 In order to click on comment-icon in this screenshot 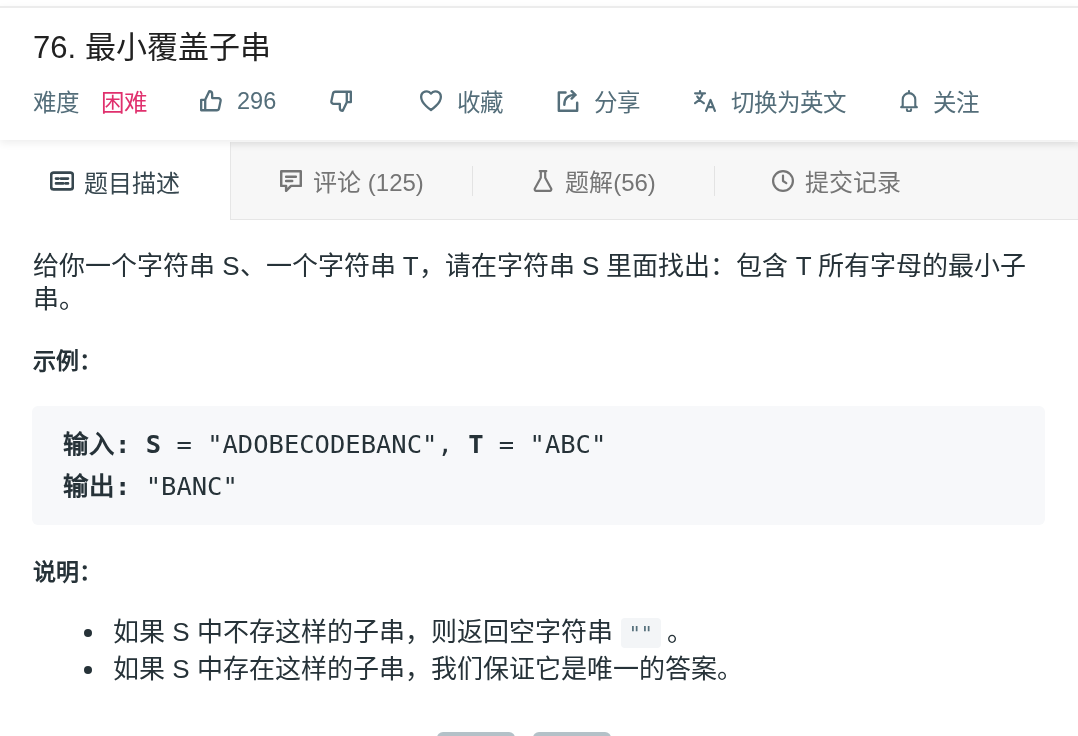, I will do `click(291, 180)`.